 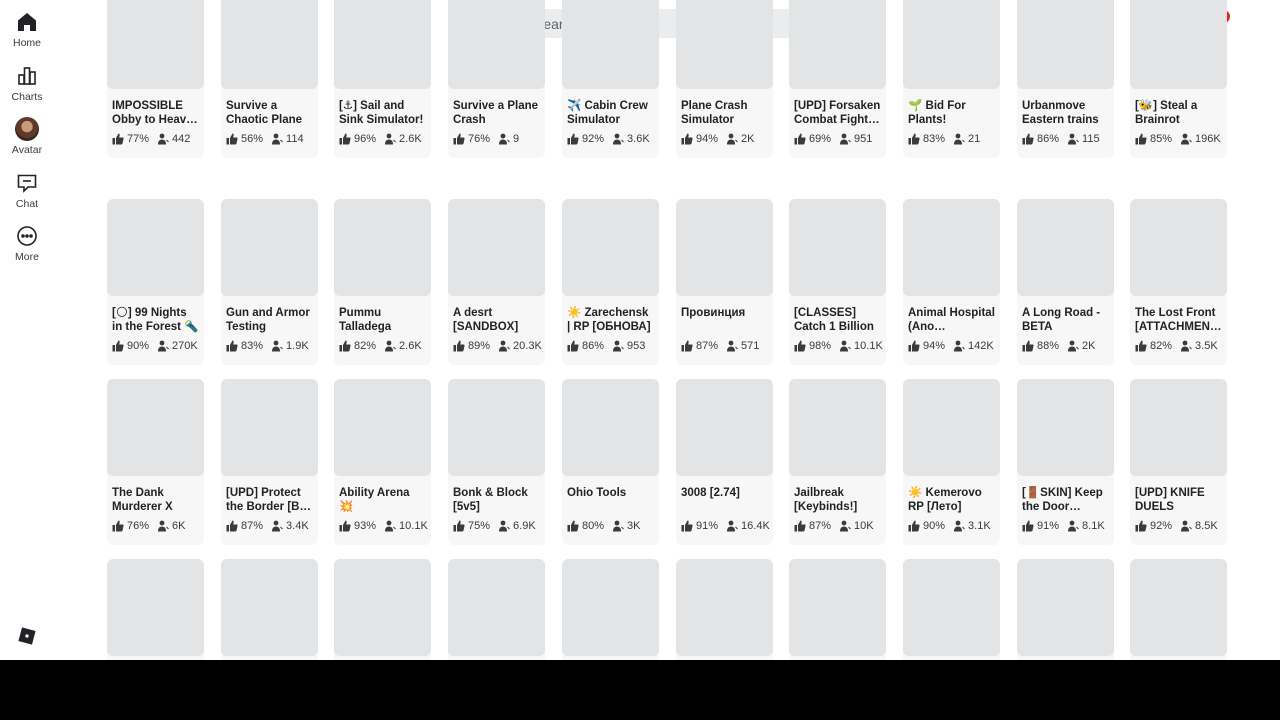 What do you see at coordinates (597, 493) in the screenshot?
I see `game-title: Ohio Tools` at bounding box center [597, 493].